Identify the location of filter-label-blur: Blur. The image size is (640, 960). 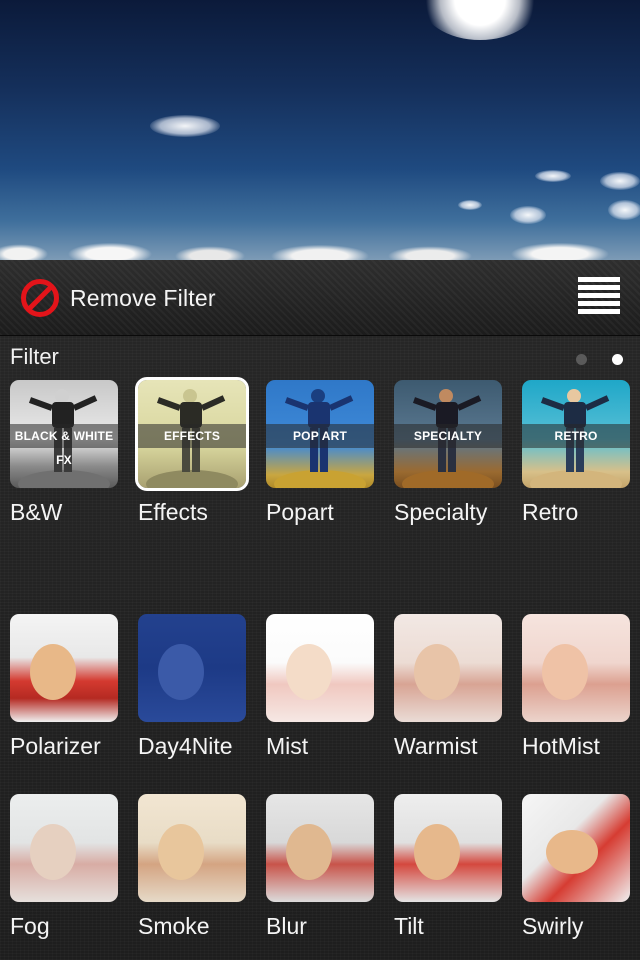
(286, 926).